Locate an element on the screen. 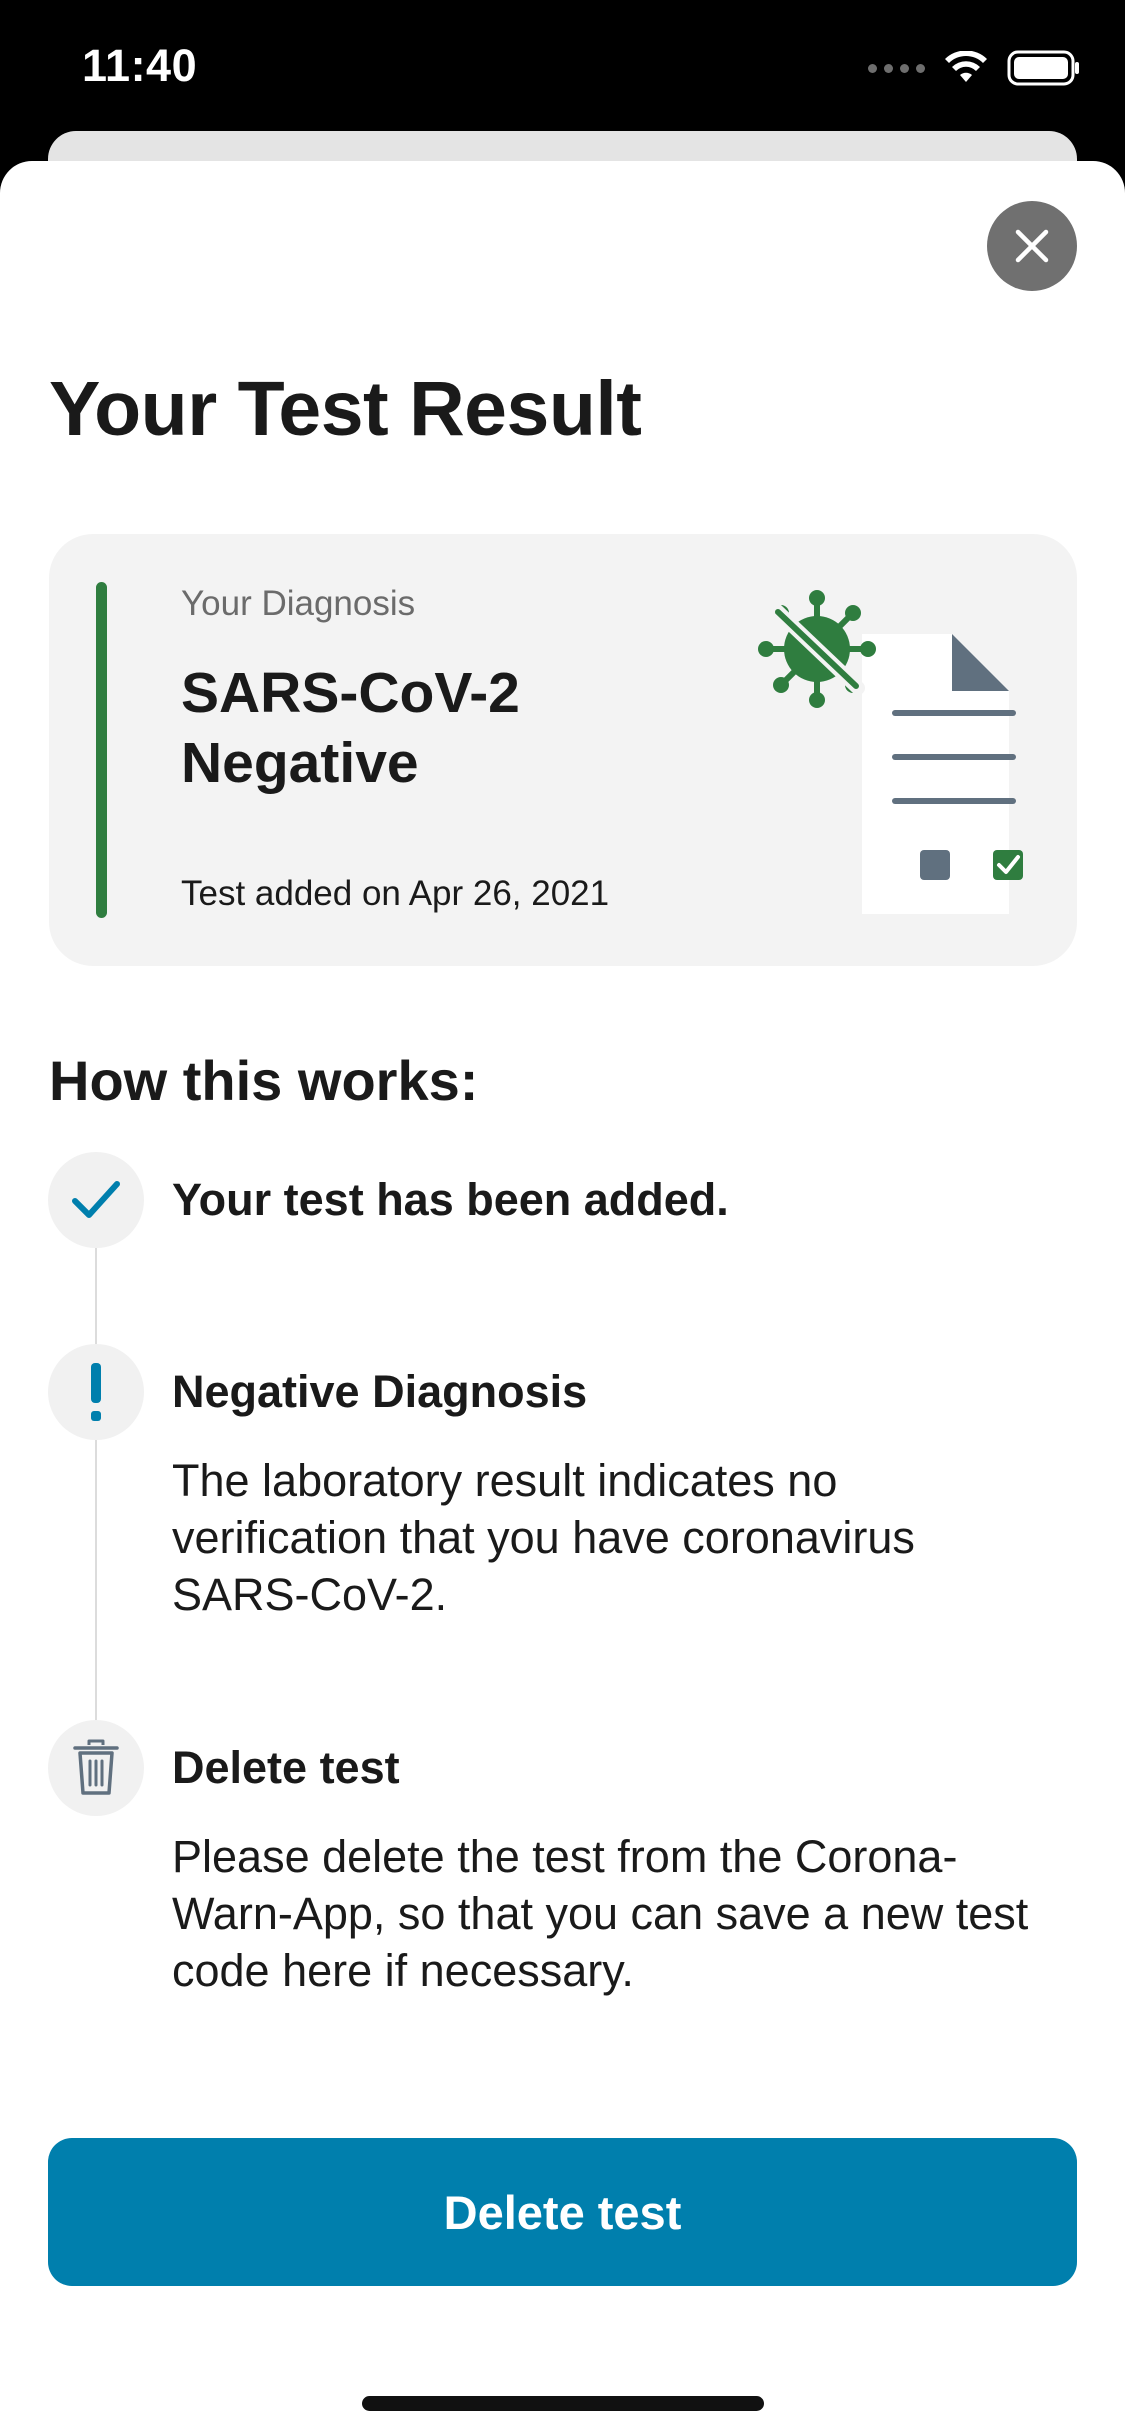  how-this-works-title: How this works: is located at coordinates (264, 1080).